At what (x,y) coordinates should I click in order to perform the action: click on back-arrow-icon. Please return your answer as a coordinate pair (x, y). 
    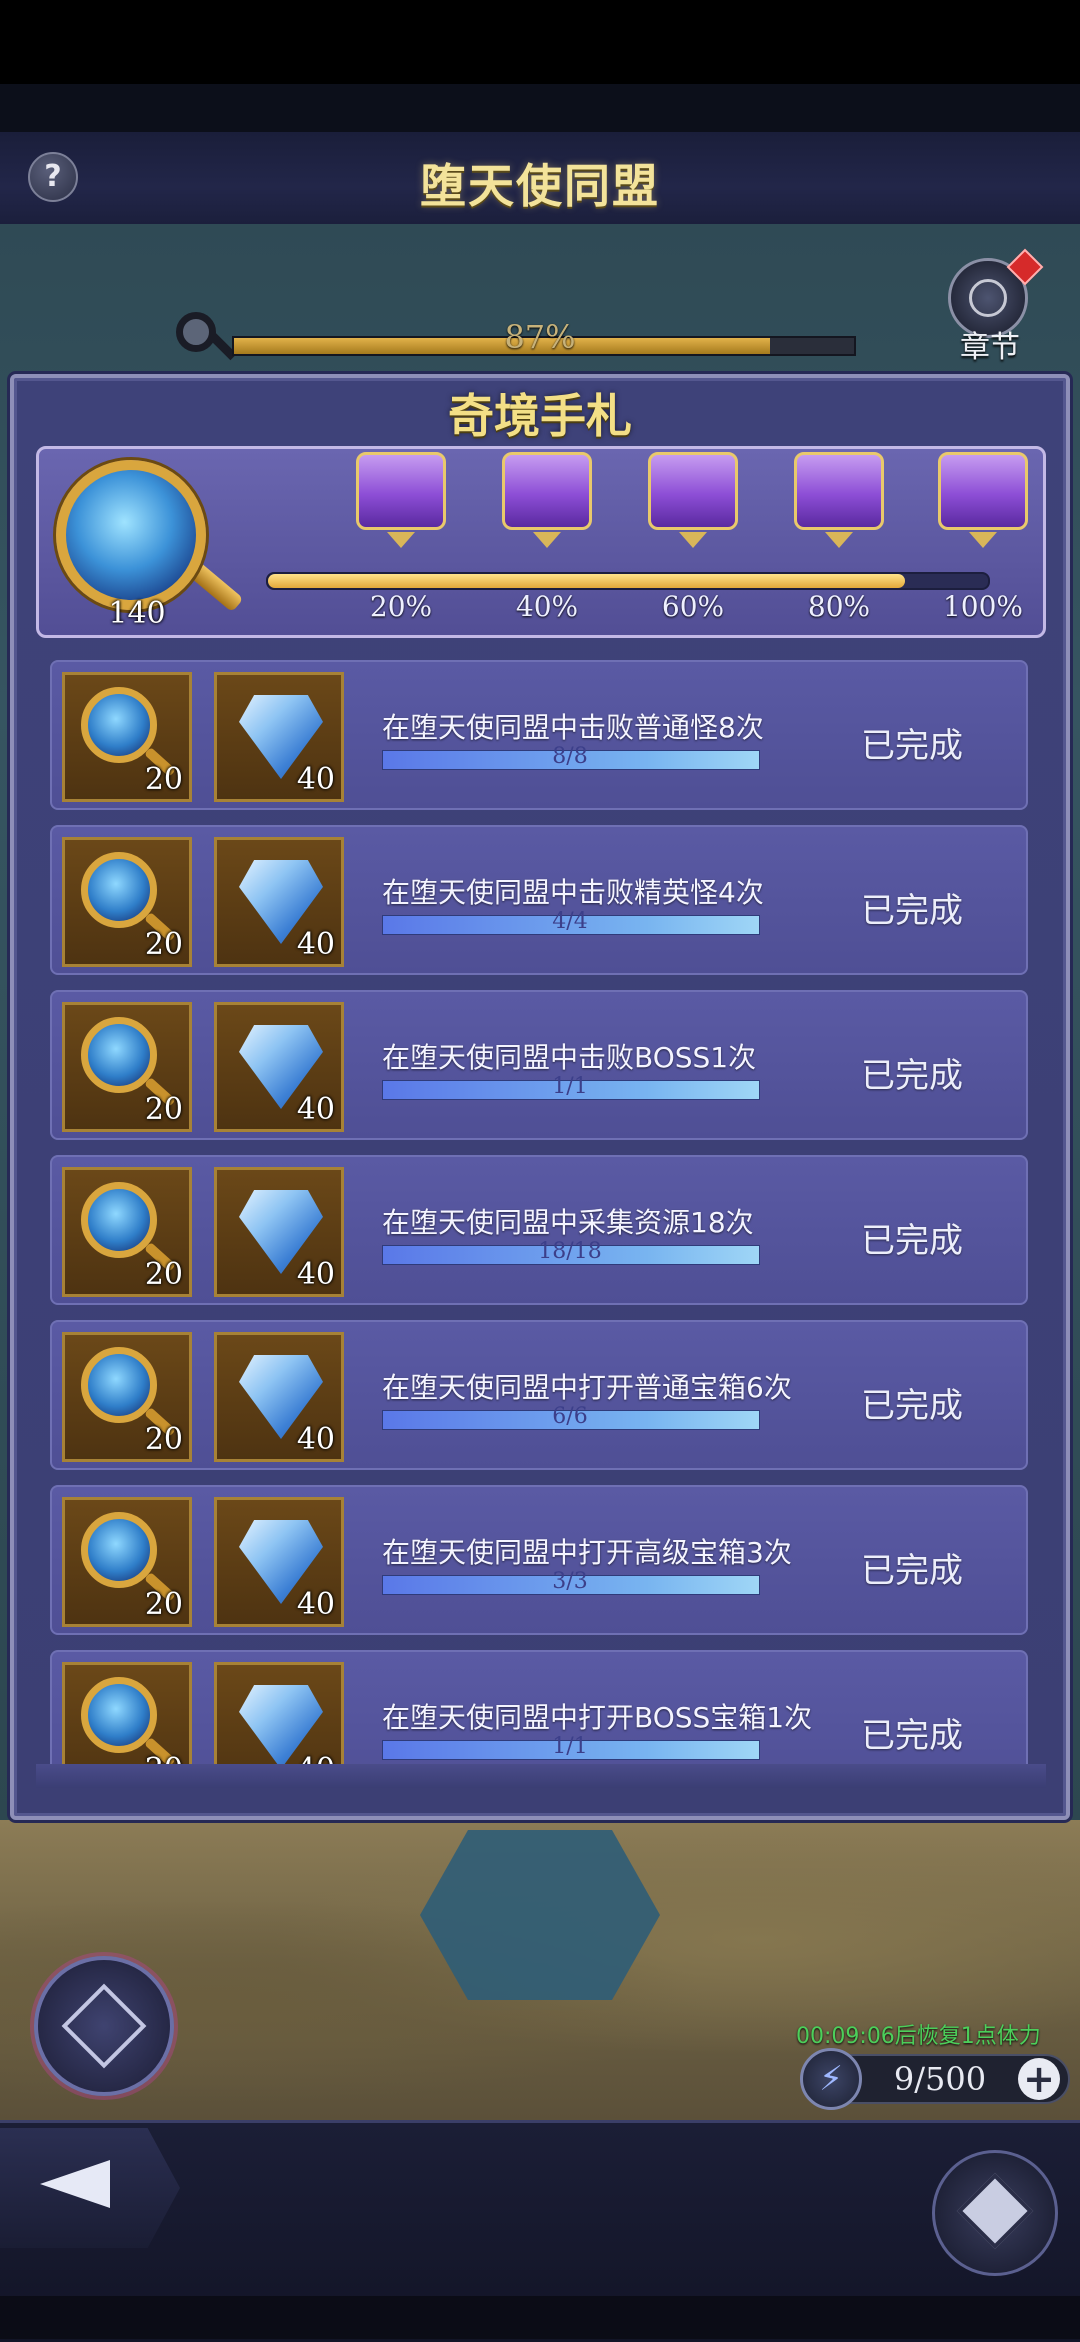
    Looking at the image, I should click on (75, 2184).